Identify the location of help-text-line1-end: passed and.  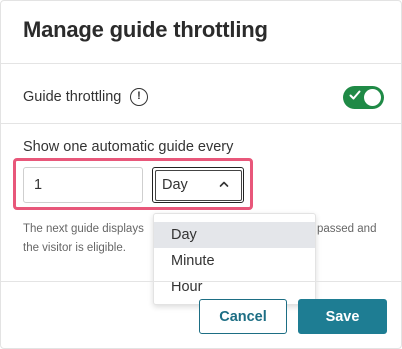
(347, 229).